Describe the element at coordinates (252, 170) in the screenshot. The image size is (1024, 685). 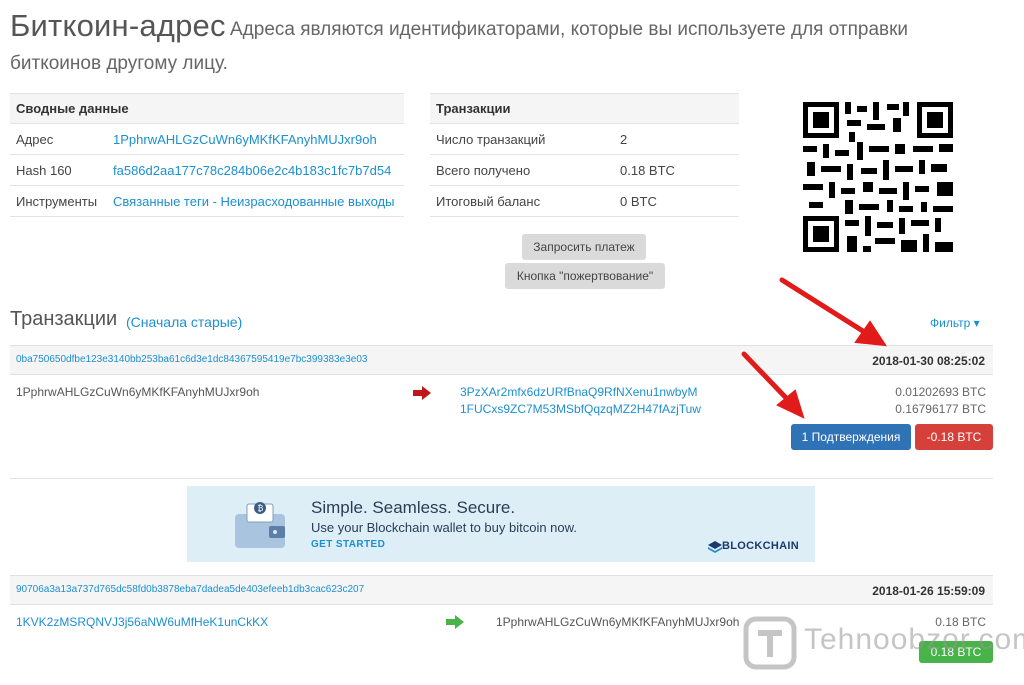
I see `hash160-link: fa586d2aa177c78c284b06e2c4b183c1fc7b7d54` at that location.